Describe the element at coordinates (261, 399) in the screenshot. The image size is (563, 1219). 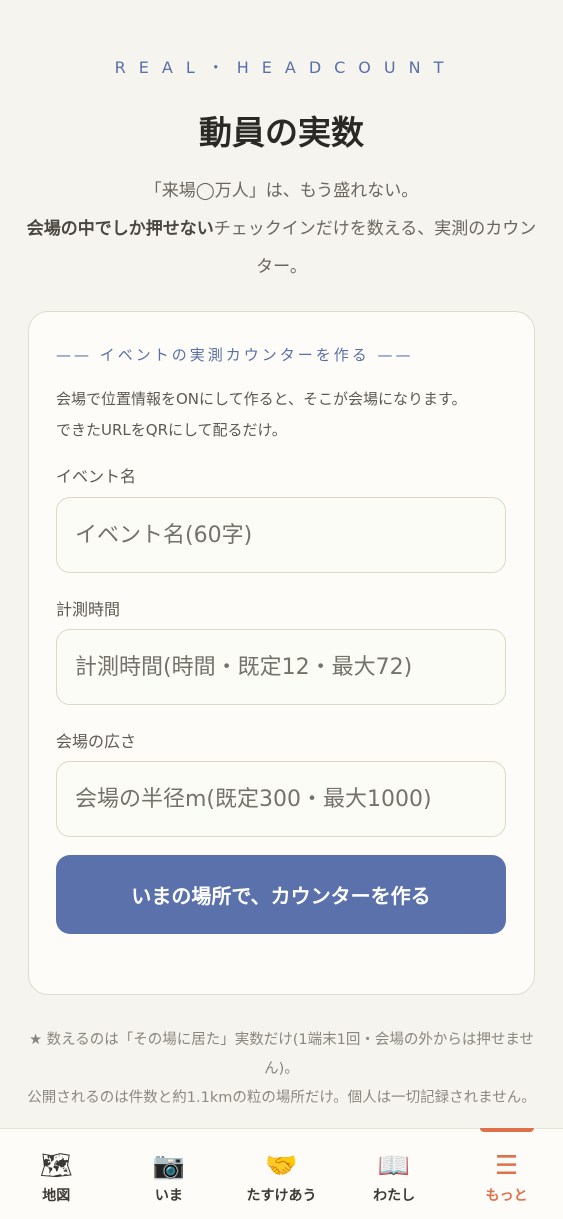
I see `card-desc-line-1: 会場で位置情報をONにして作ると、そこが会場になります。` at that location.